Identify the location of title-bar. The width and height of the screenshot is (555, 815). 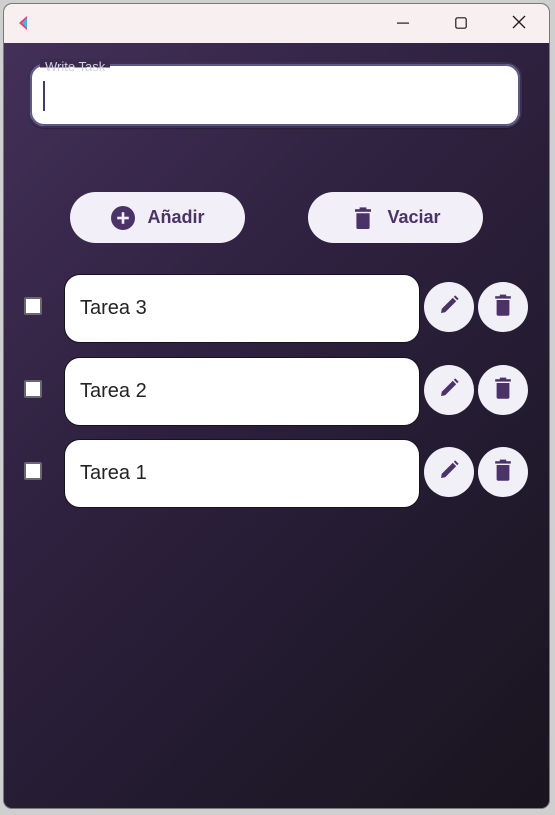
(276, 23).